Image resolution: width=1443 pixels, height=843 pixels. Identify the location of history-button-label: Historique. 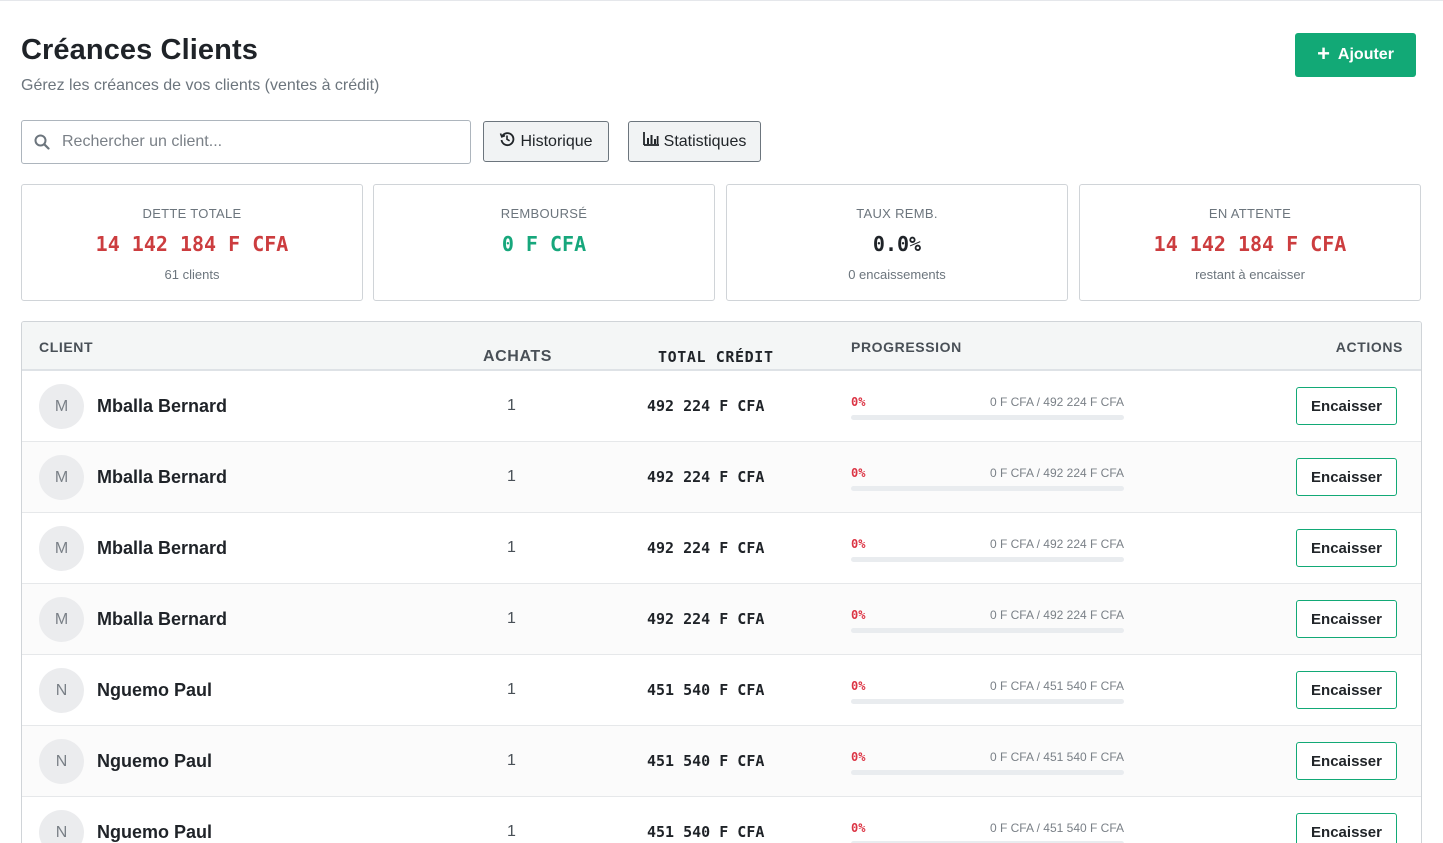
(556, 141).